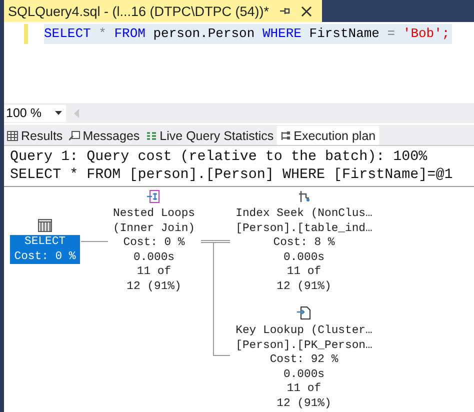 The image size is (474, 412). Describe the element at coordinates (304, 313) in the screenshot. I see `lookup-document-icon` at that location.